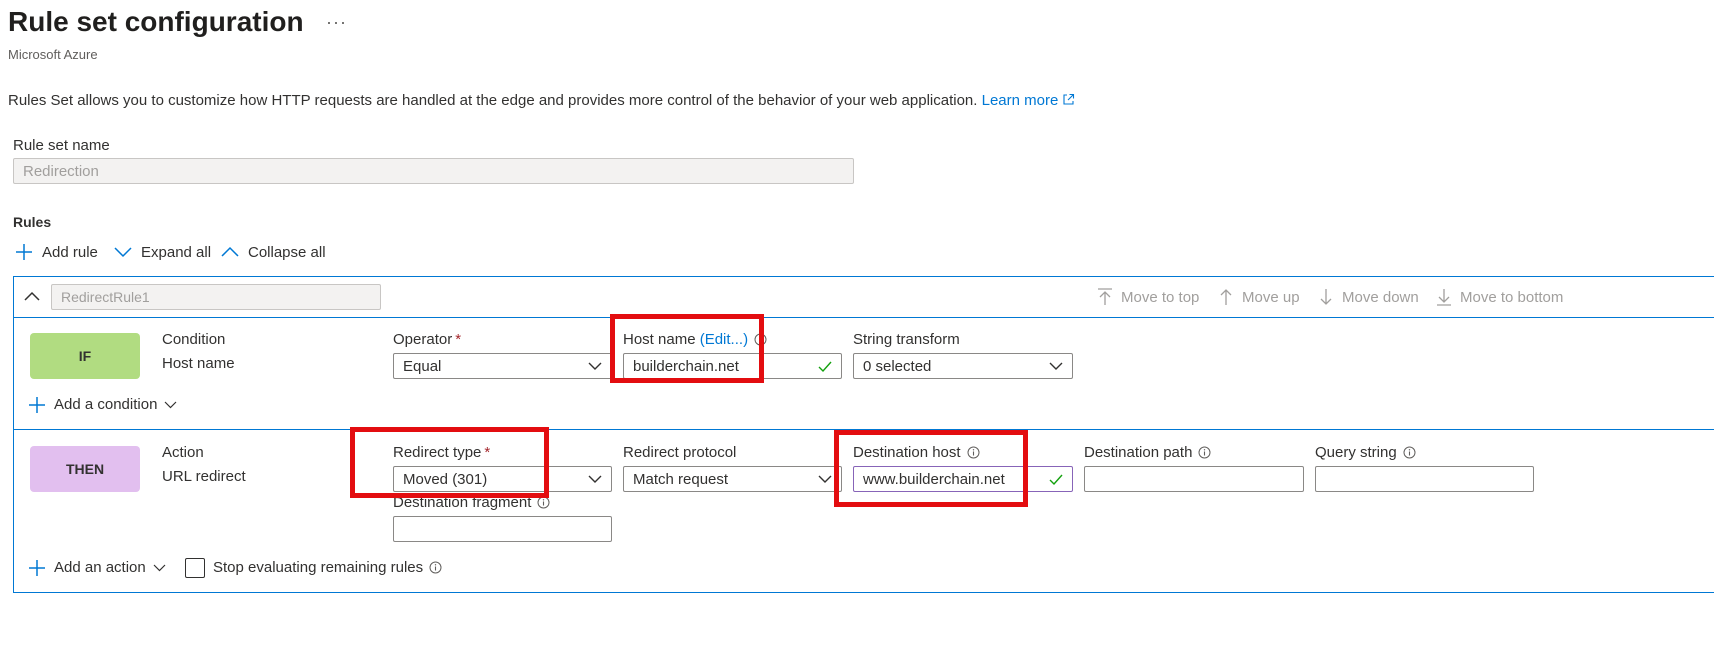 Image resolution: width=1714 pixels, height=658 pixels. I want to click on collapse-rule-icon, so click(32, 296).